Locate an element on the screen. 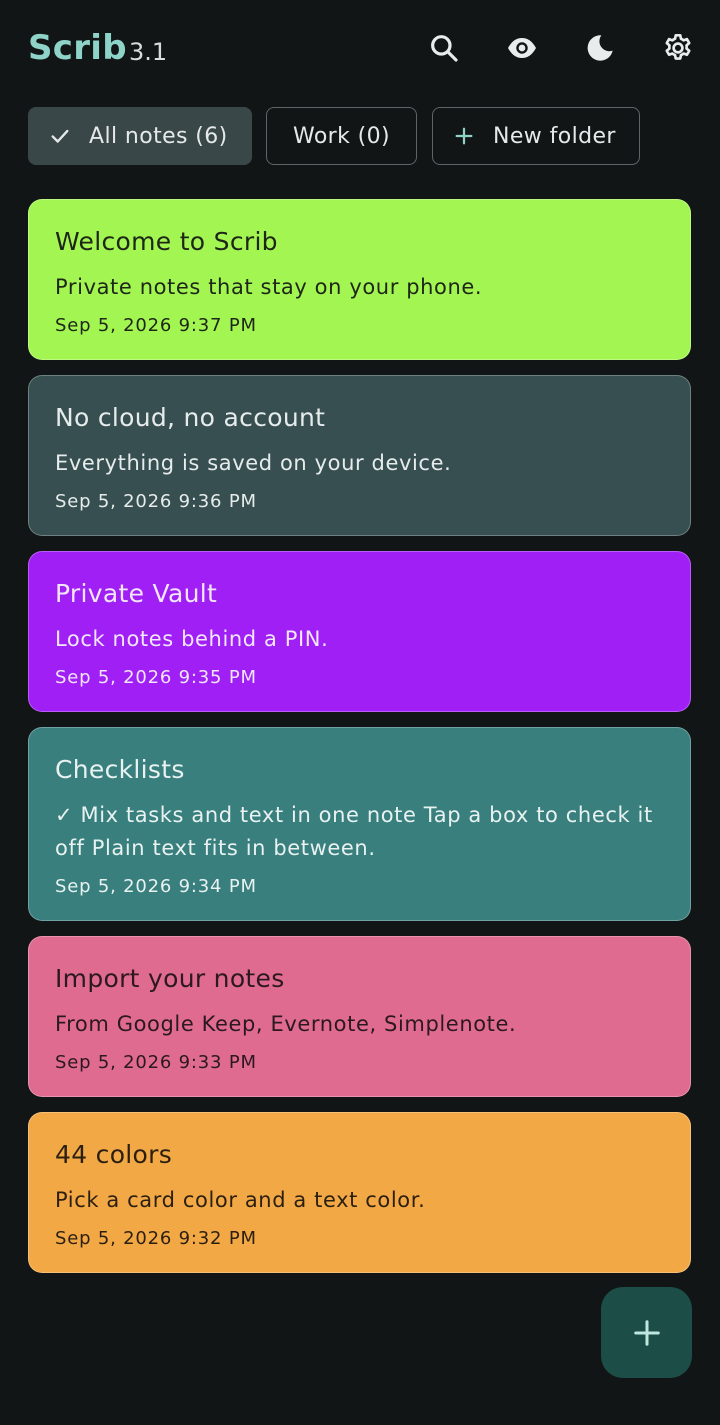 Image resolution: width=720 pixels, height=1425 pixels. note-title: 44 colors is located at coordinates (114, 1154).